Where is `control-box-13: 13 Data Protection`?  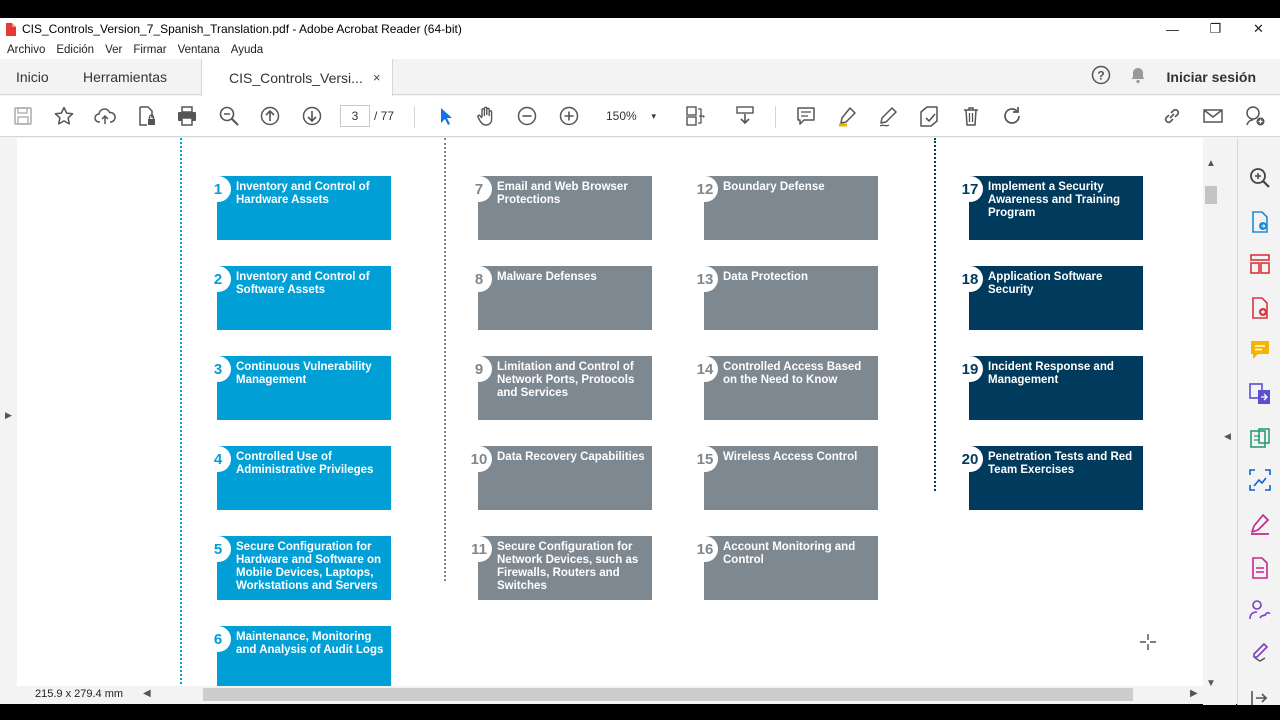
control-box-13: 13 Data Protection is located at coordinates (785, 298).